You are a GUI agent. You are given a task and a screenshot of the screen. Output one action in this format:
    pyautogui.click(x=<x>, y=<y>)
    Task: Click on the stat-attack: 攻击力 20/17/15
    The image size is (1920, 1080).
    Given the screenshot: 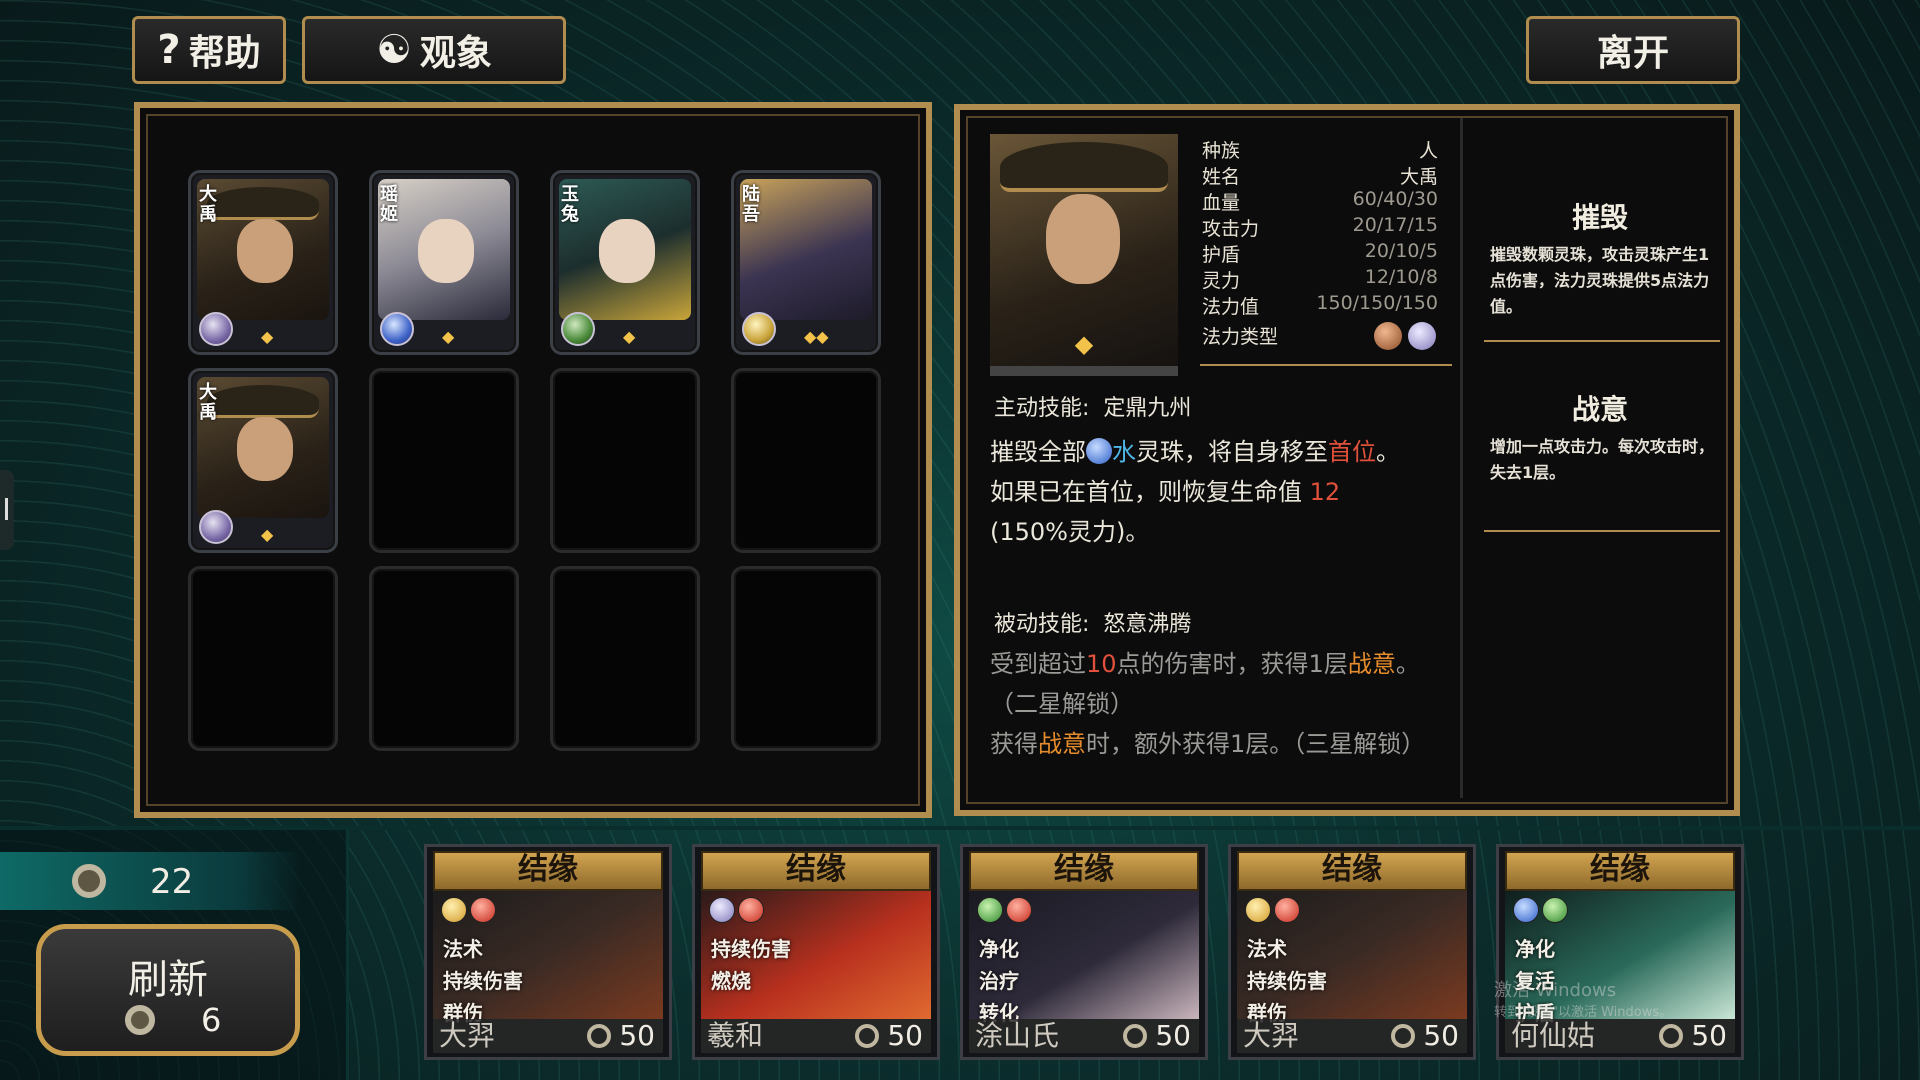 What is the action you would take?
    pyautogui.click(x=1320, y=227)
    